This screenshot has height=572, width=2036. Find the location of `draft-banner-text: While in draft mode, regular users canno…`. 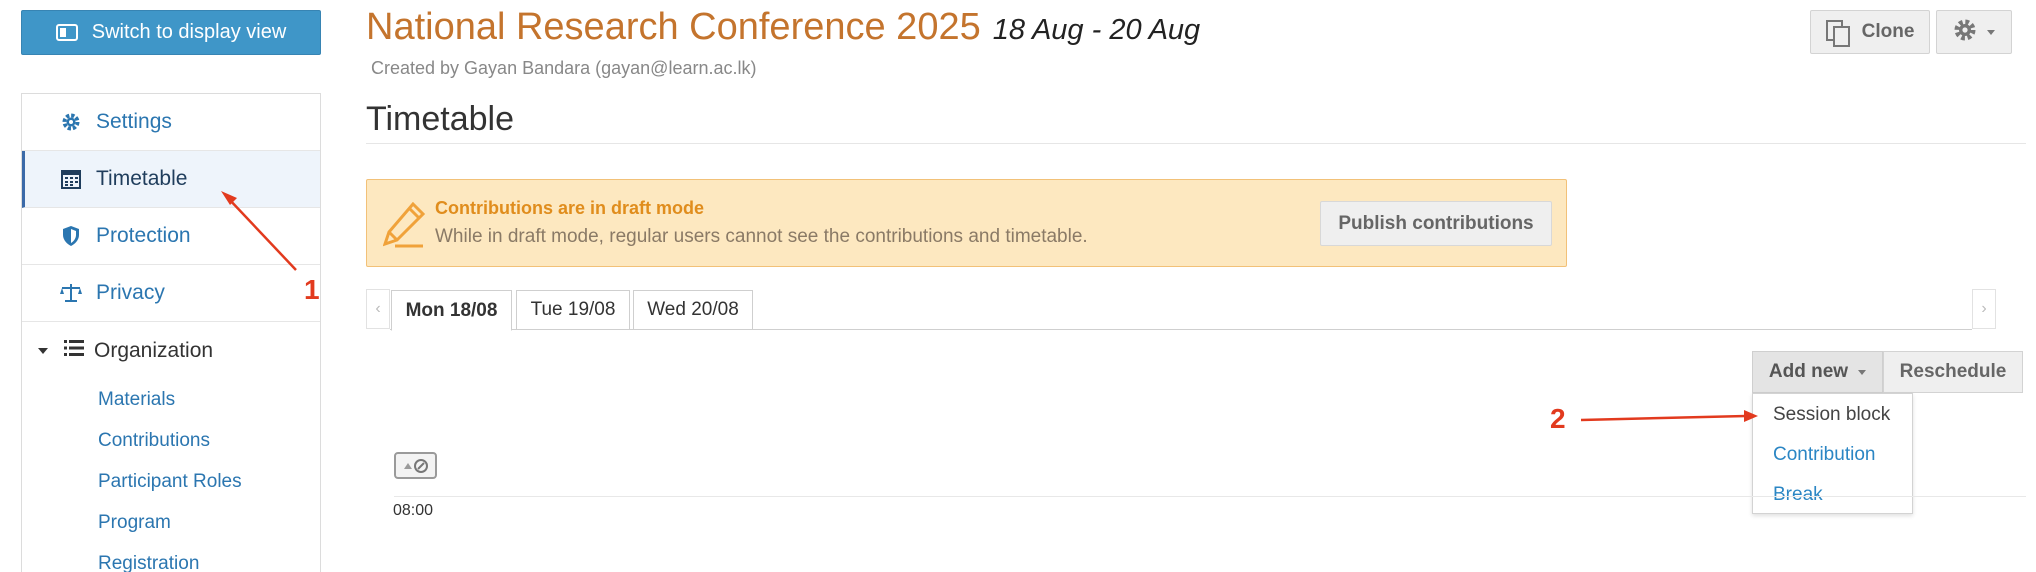

draft-banner-text: While in draft mode, regular users canno… is located at coordinates (761, 236).